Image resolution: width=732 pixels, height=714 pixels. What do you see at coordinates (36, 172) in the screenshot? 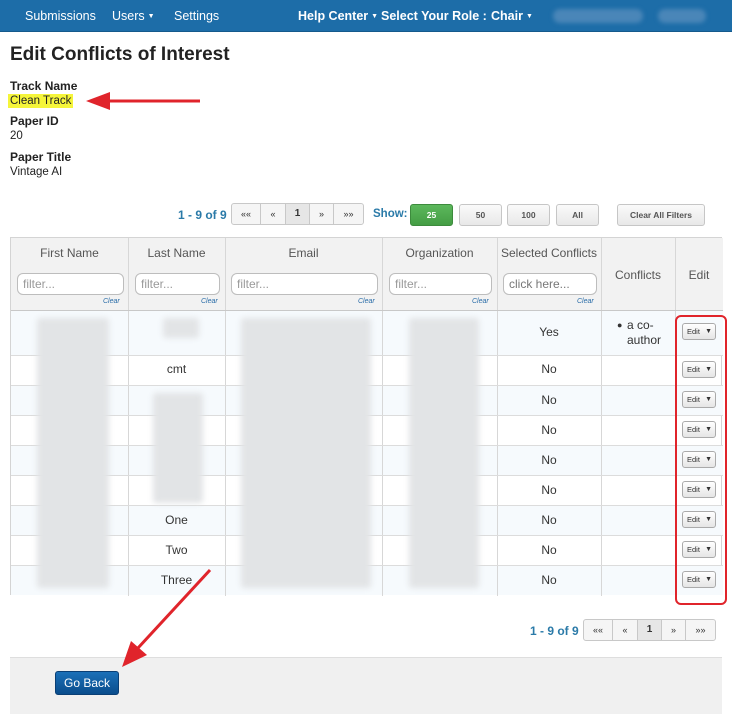
I see `paper-title-value: Vintage AI` at bounding box center [36, 172].